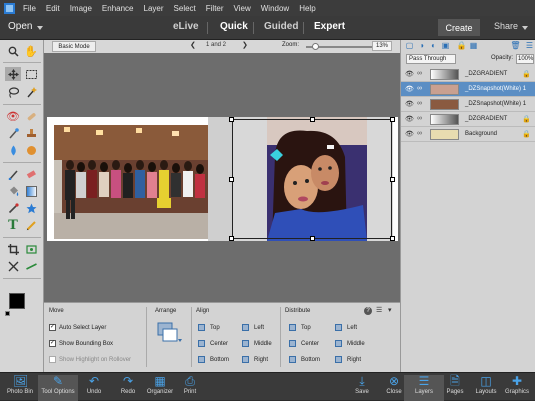 The height and width of the screenshot is (401, 535). Describe the element at coordinates (13, 74) in the screenshot. I see `move-tool-icon` at that location.